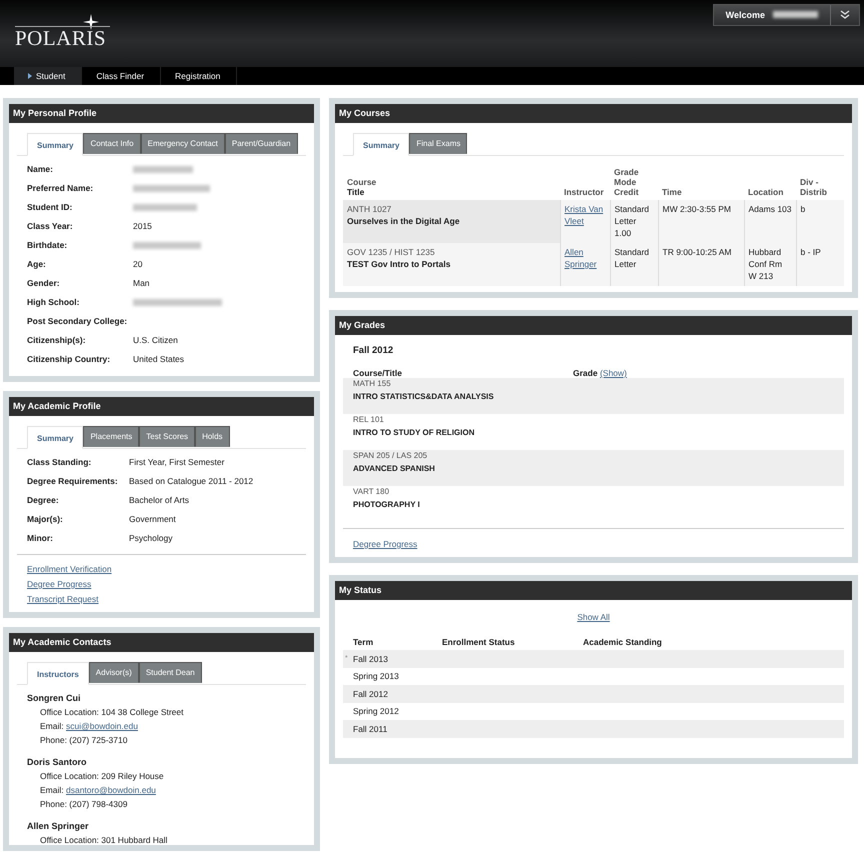 The height and width of the screenshot is (864, 864). What do you see at coordinates (161, 113) in the screenshot?
I see `panel-title: My Personal Profile` at bounding box center [161, 113].